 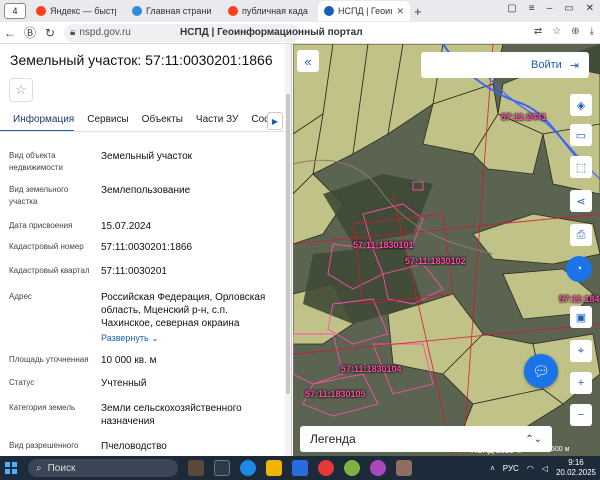 I want to click on row-label: Кадастровый номер, so click(x=46, y=246).